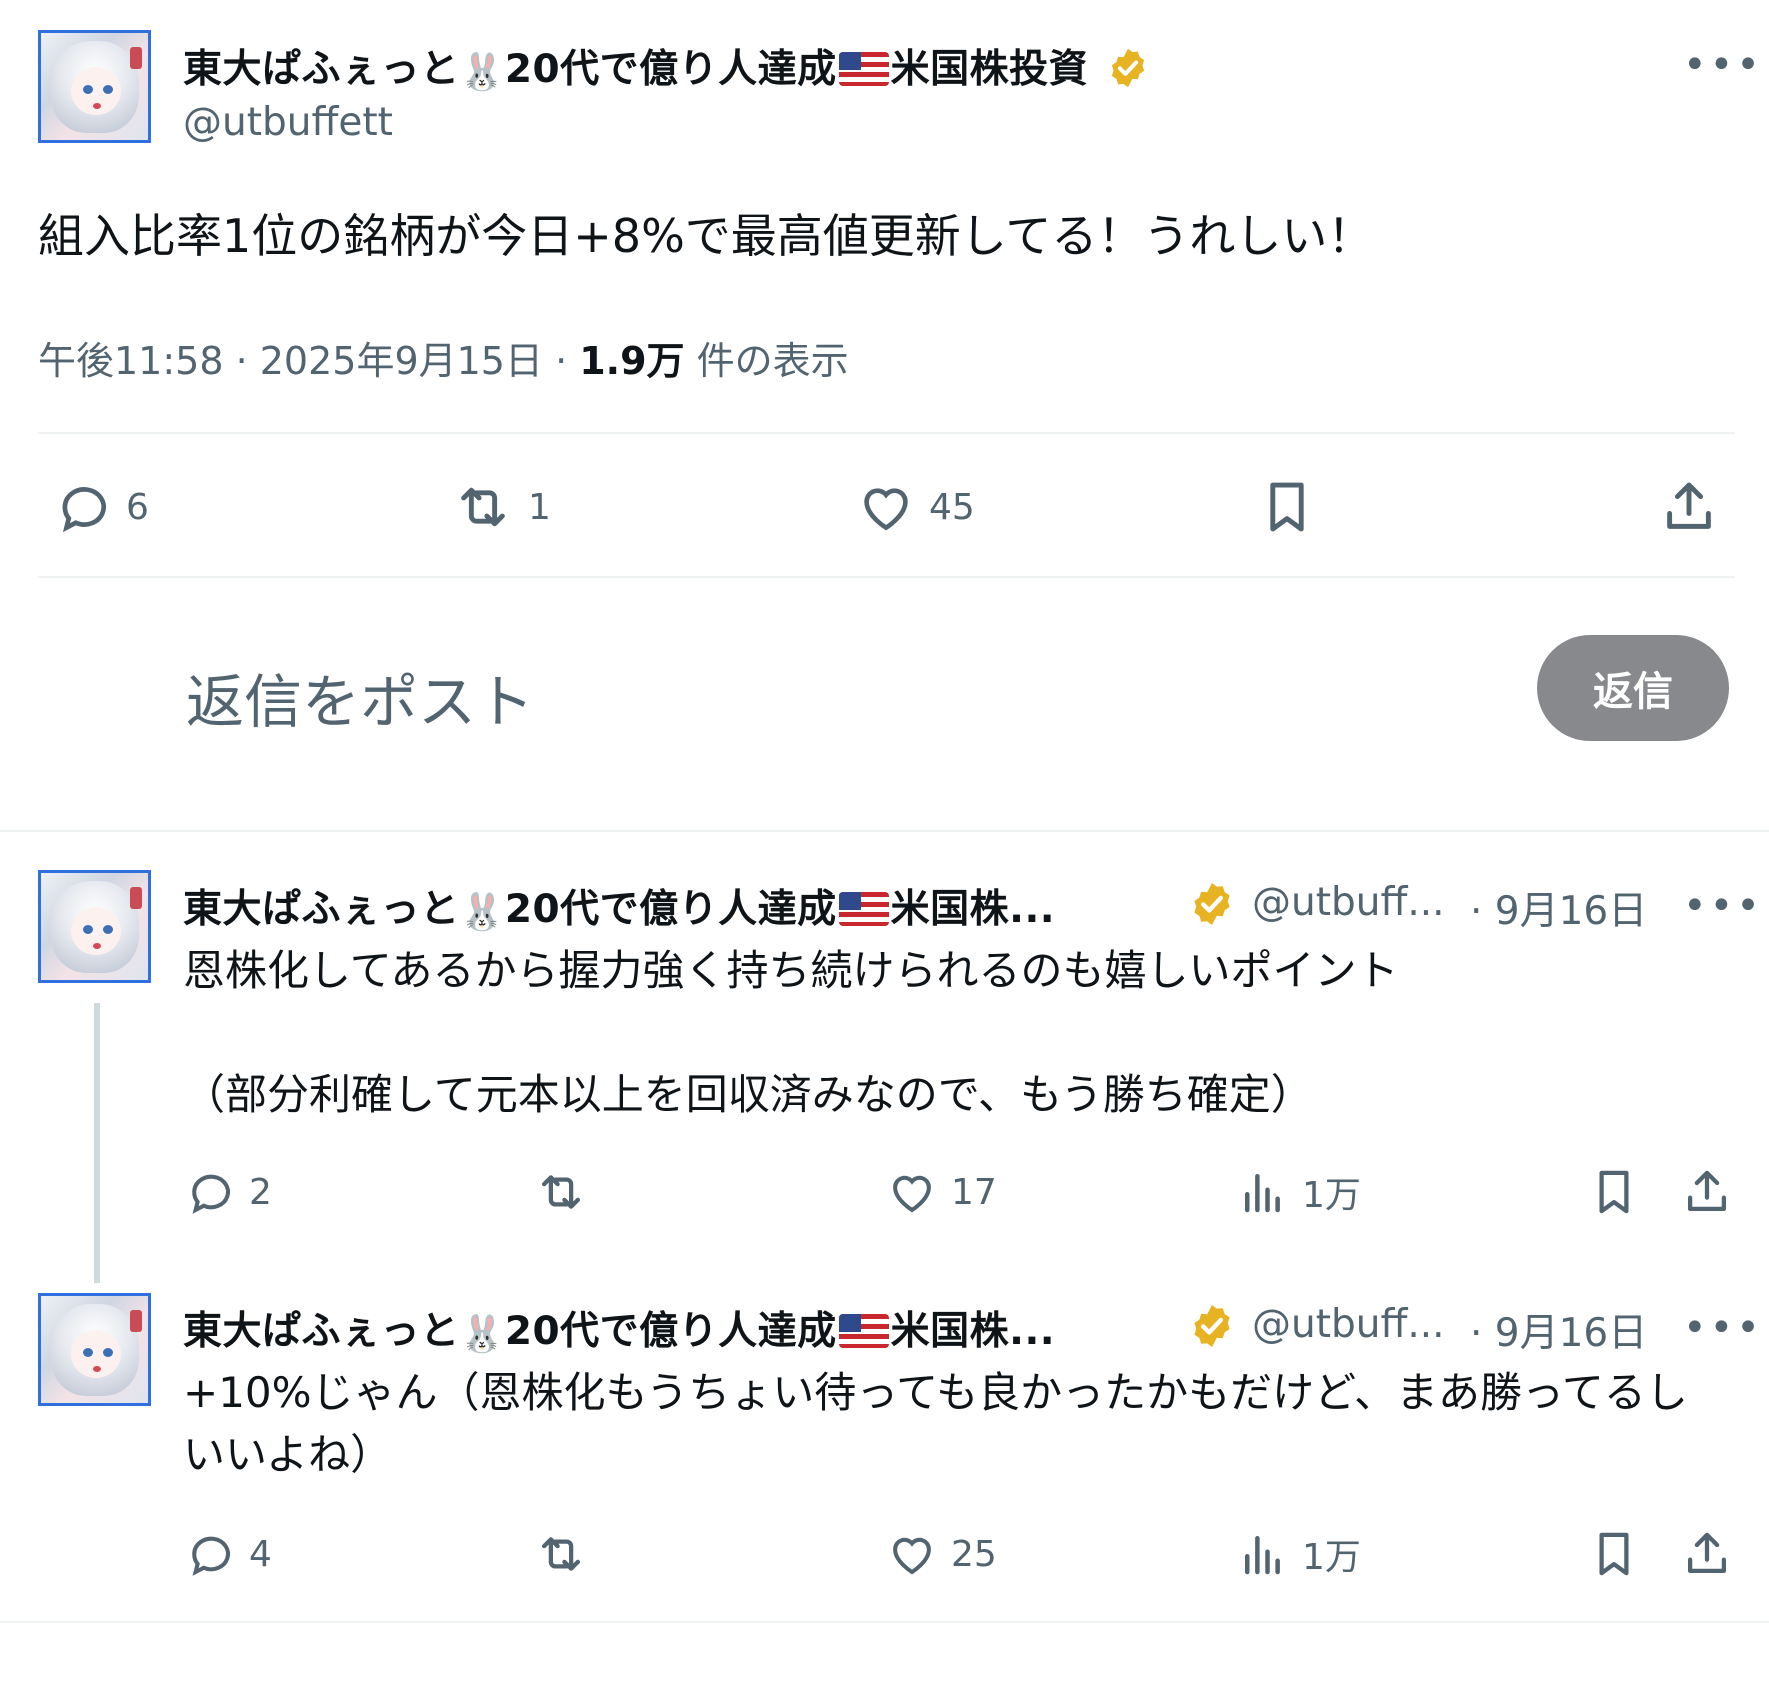 This screenshot has width=1769, height=1687. I want to click on like-button: 17, so click(941, 1192).